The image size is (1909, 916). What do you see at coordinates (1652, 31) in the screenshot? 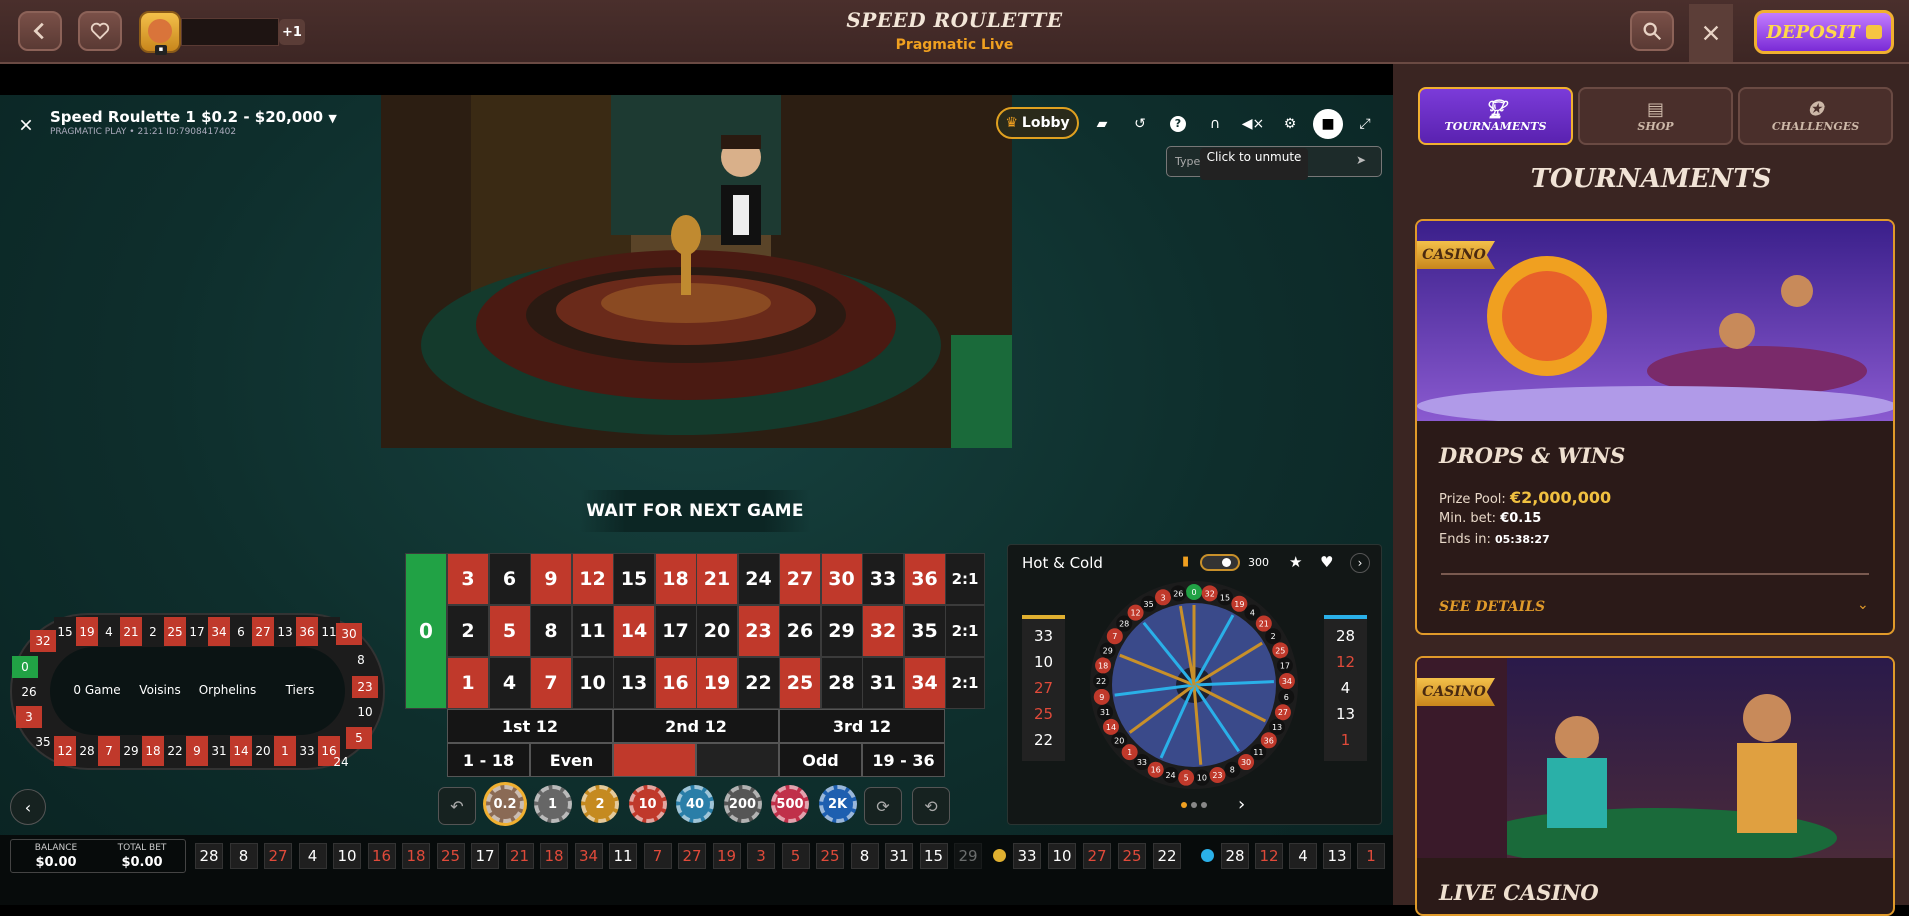
I see `search-button` at bounding box center [1652, 31].